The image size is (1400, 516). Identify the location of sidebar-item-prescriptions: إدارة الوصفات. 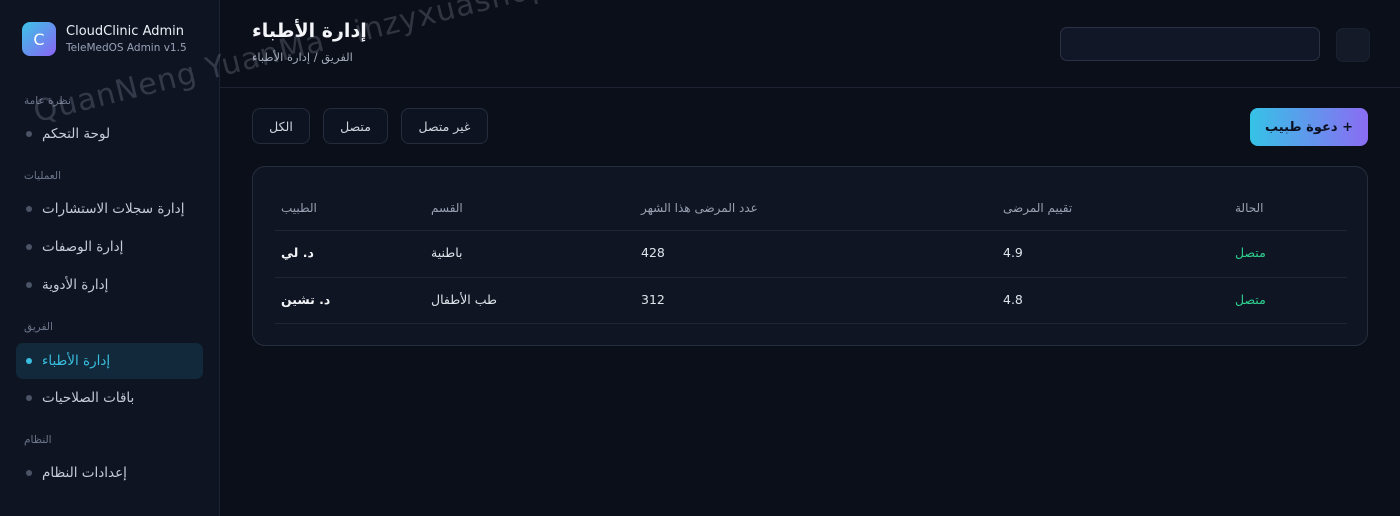
(109, 247).